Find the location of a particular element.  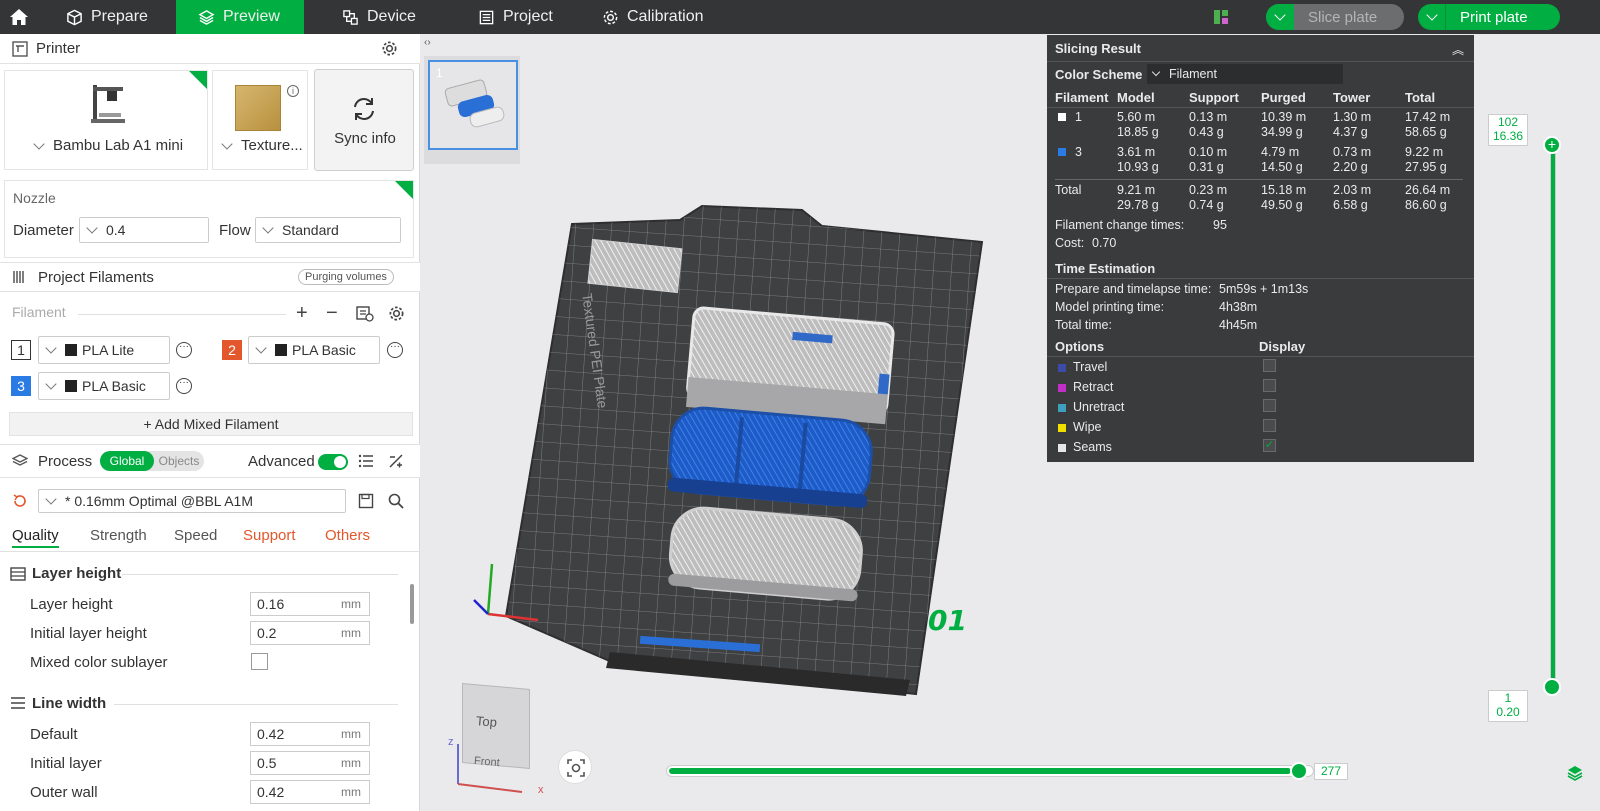

collapse-panel-icon: ︽ is located at coordinates (1458, 49).